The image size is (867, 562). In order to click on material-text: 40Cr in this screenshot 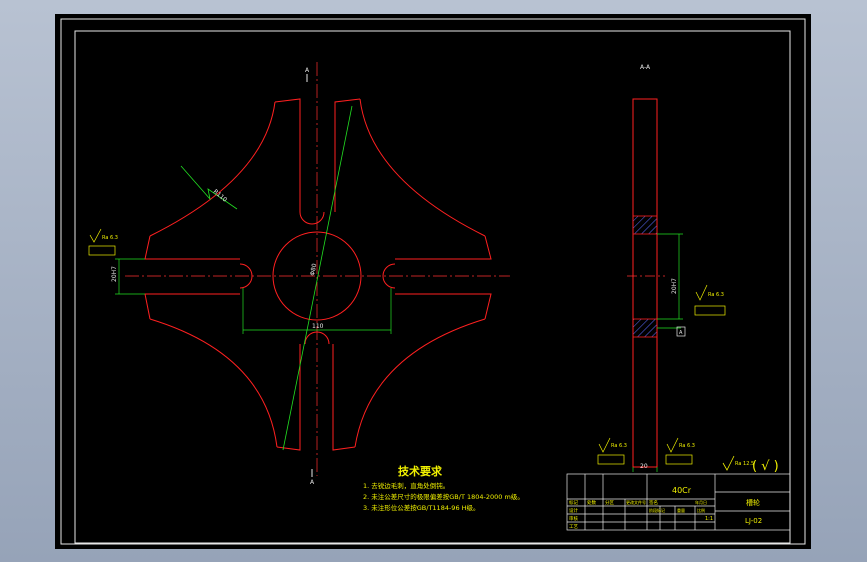, I will do `click(682, 490)`.